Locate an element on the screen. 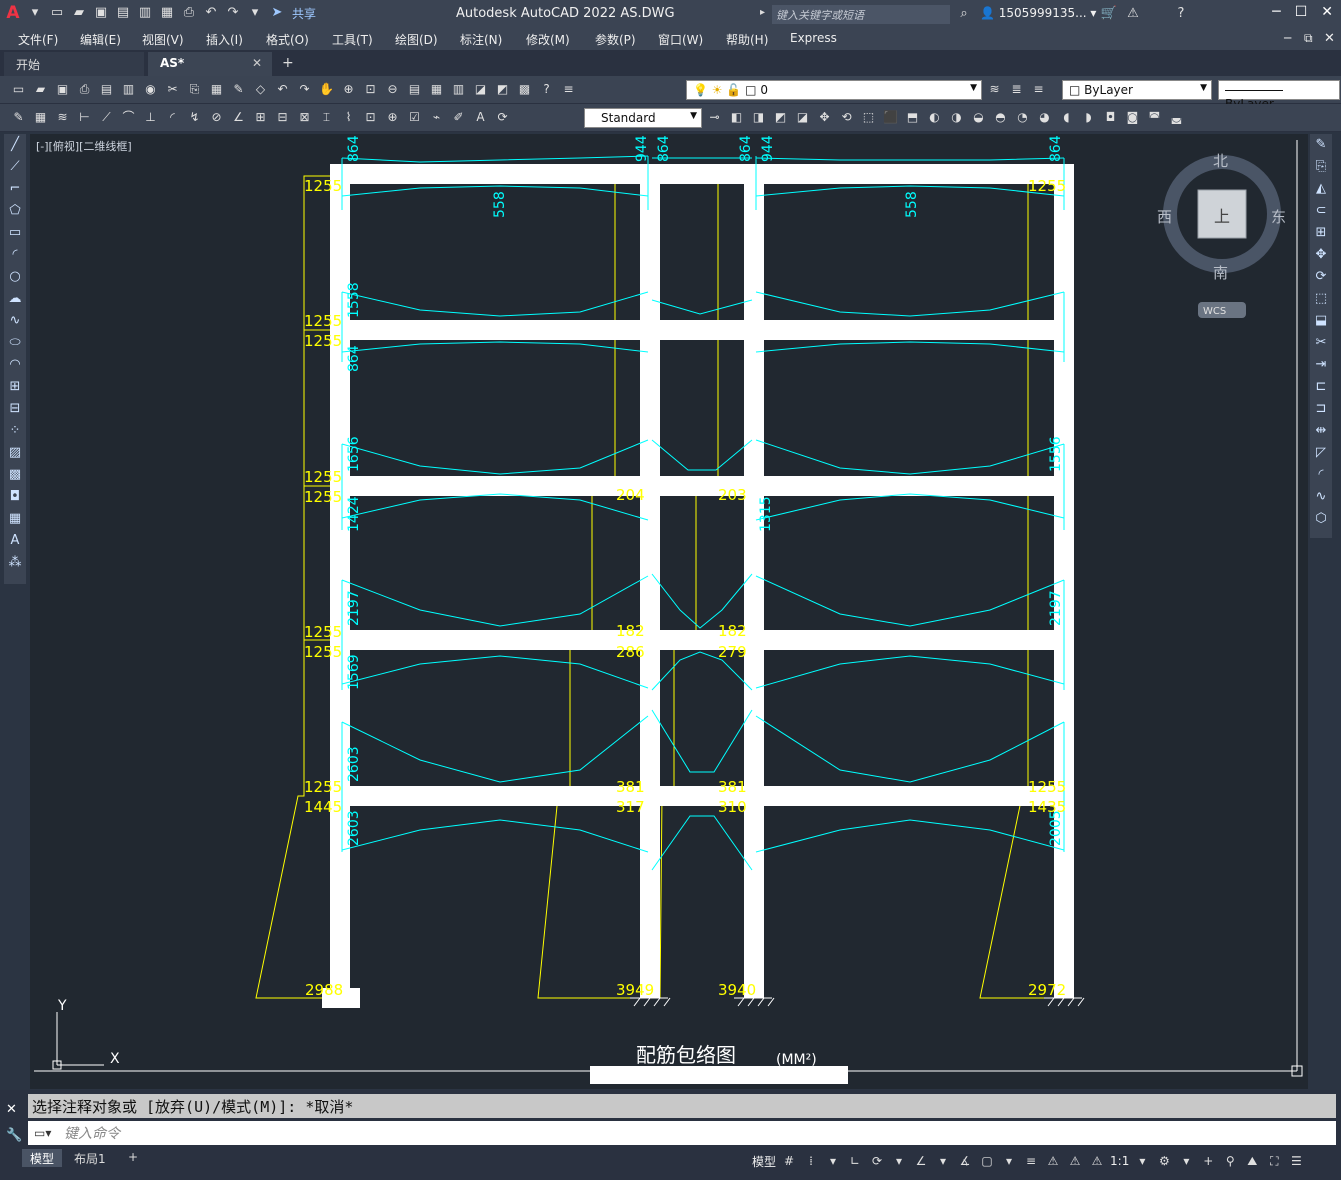 This screenshot has width=1341, height=1180. hardware-accel-icon: ⛰ is located at coordinates (1252, 1161).